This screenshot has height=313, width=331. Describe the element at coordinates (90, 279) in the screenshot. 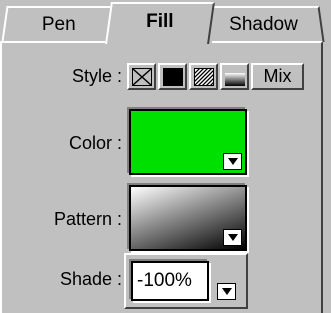

I see `shade-label: Shade :` at that location.